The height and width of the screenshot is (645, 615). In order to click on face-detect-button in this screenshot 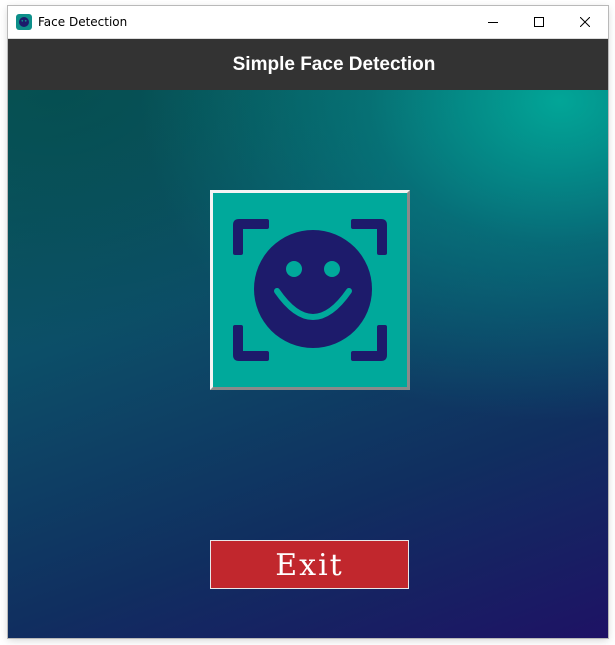, I will do `click(310, 290)`.